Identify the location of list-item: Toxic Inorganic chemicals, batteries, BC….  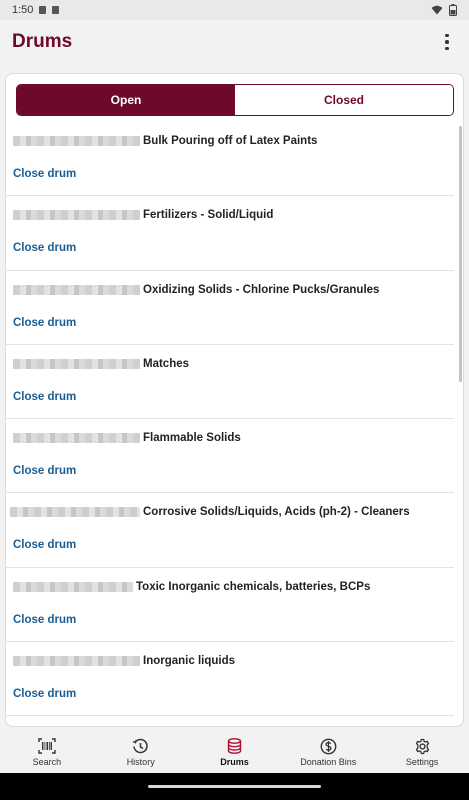
(230, 605).